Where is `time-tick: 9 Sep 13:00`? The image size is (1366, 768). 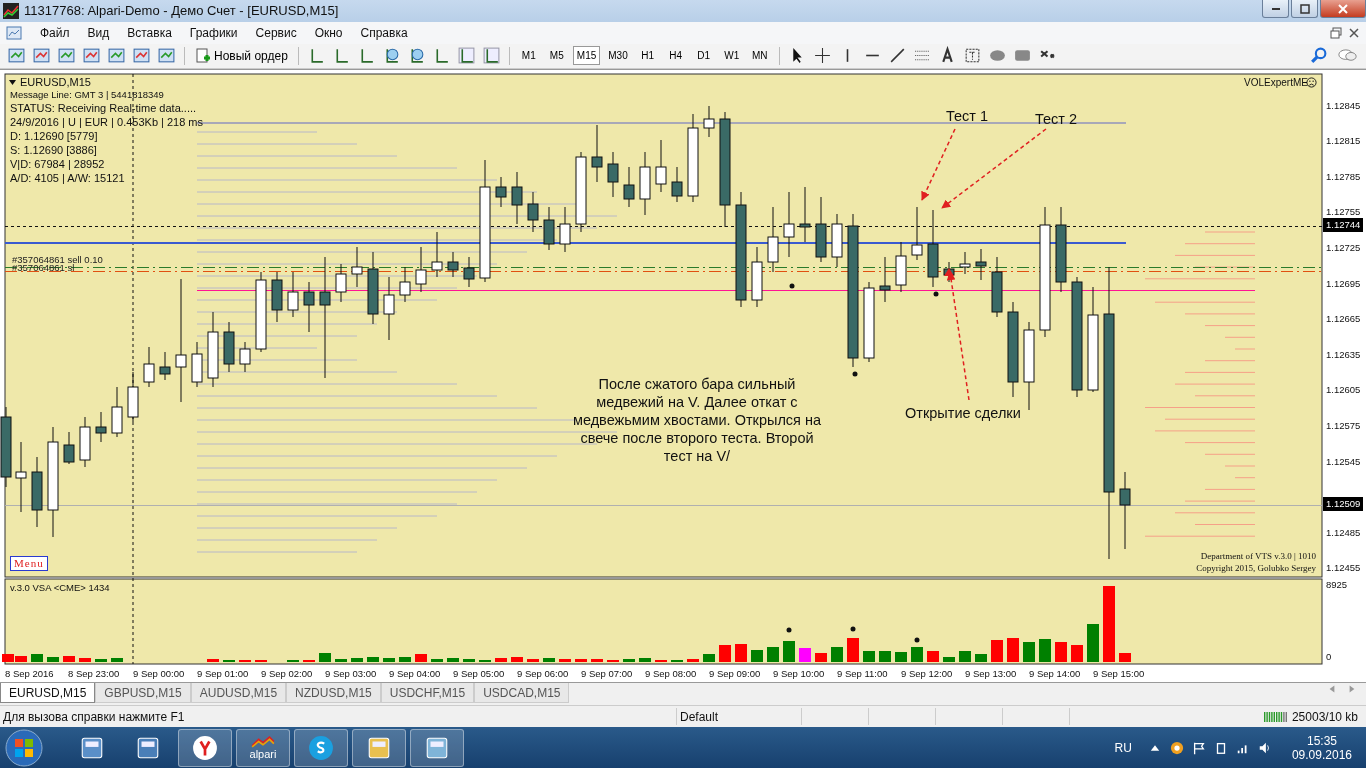 time-tick: 9 Sep 13:00 is located at coordinates (991, 673).